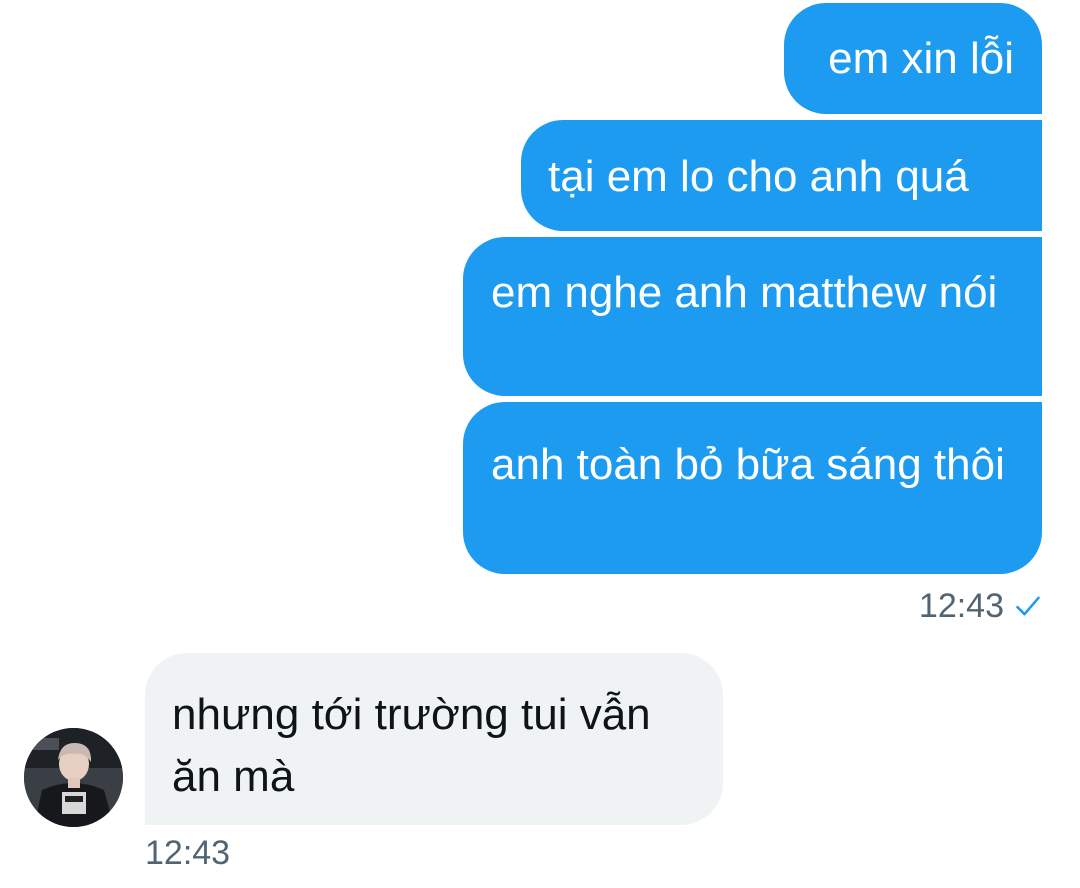 The height and width of the screenshot is (888, 1080). I want to click on outgoing-message-bubble: tại em lo cho anh quá, so click(781, 175).